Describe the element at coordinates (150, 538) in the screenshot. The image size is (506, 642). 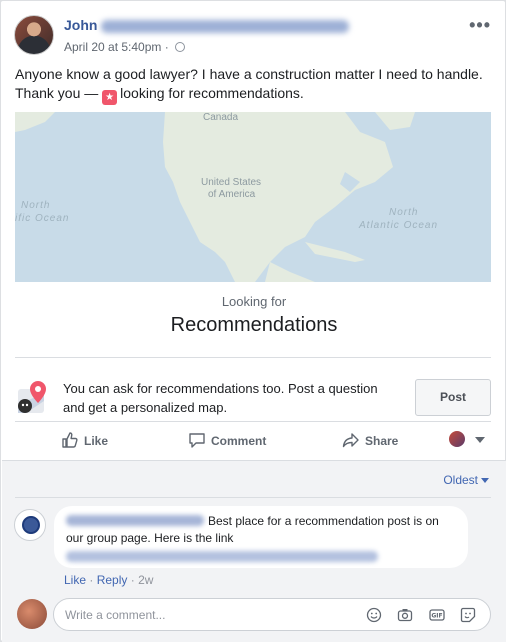
I see `comment-text-part2: our group page. Here is the link` at that location.